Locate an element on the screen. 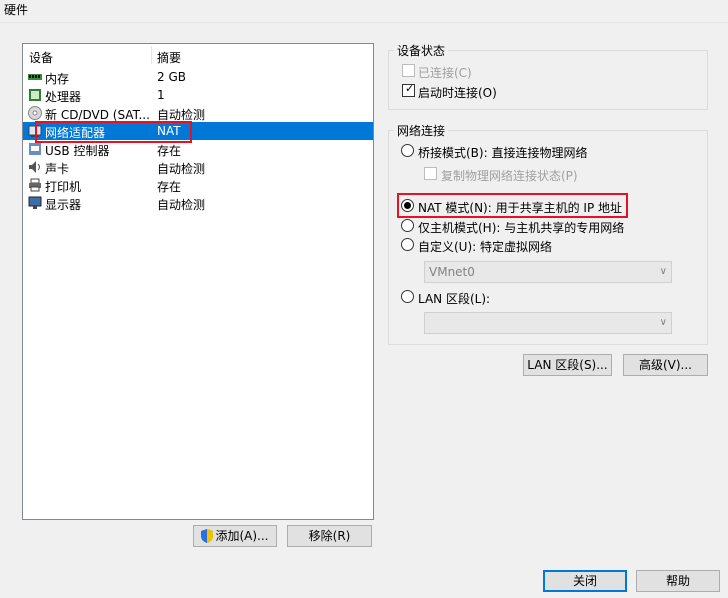 This screenshot has height=598, width=728. network-connection-title: 网络连接 is located at coordinates (421, 130).